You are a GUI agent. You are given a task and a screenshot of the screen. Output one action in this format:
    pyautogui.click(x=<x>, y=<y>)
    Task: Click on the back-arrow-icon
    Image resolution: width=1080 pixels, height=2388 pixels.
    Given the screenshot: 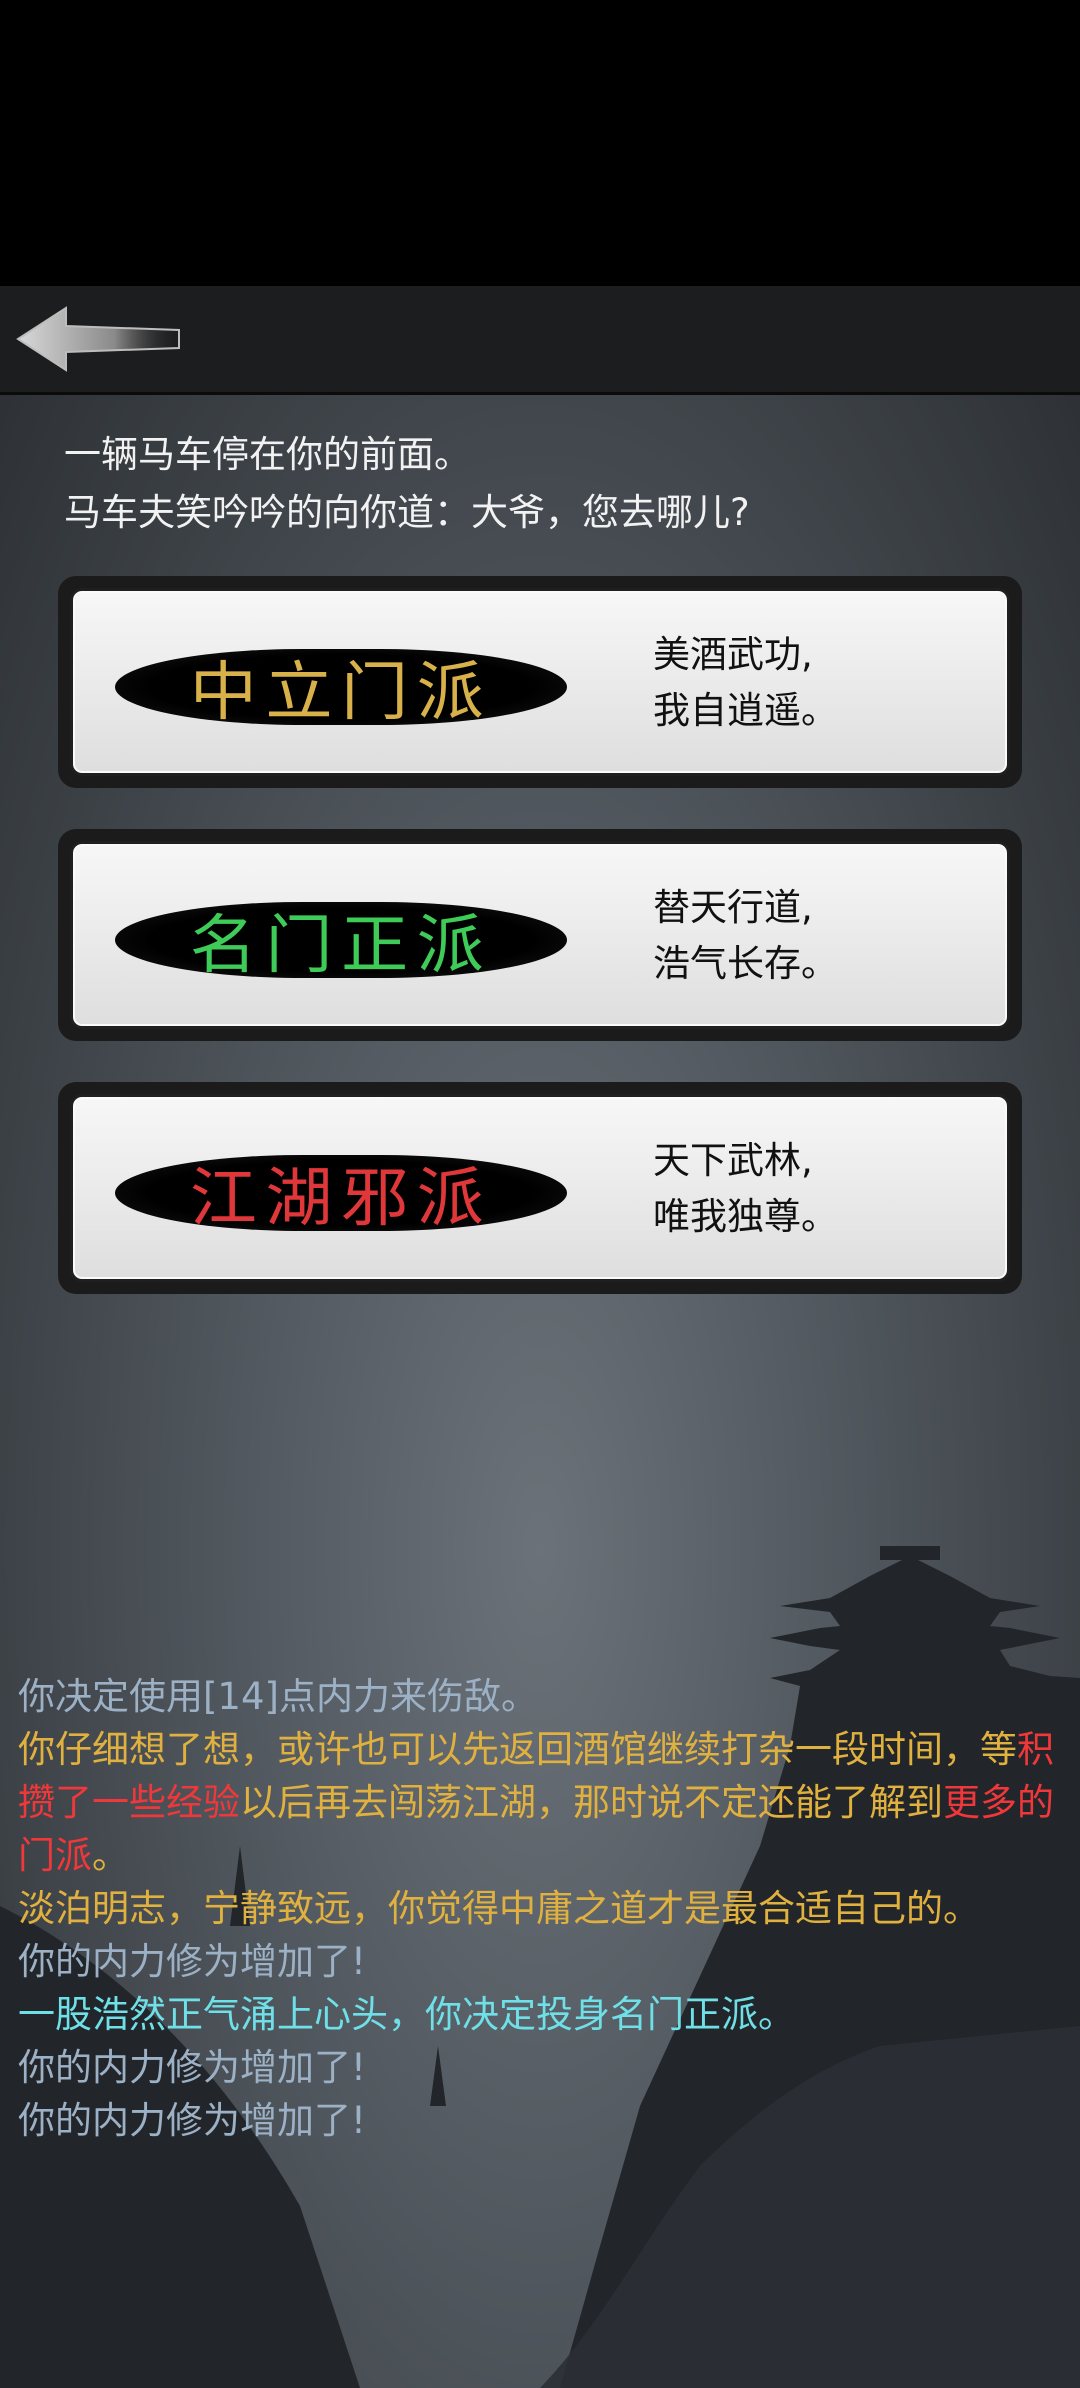 What is the action you would take?
    pyautogui.click(x=98, y=339)
    